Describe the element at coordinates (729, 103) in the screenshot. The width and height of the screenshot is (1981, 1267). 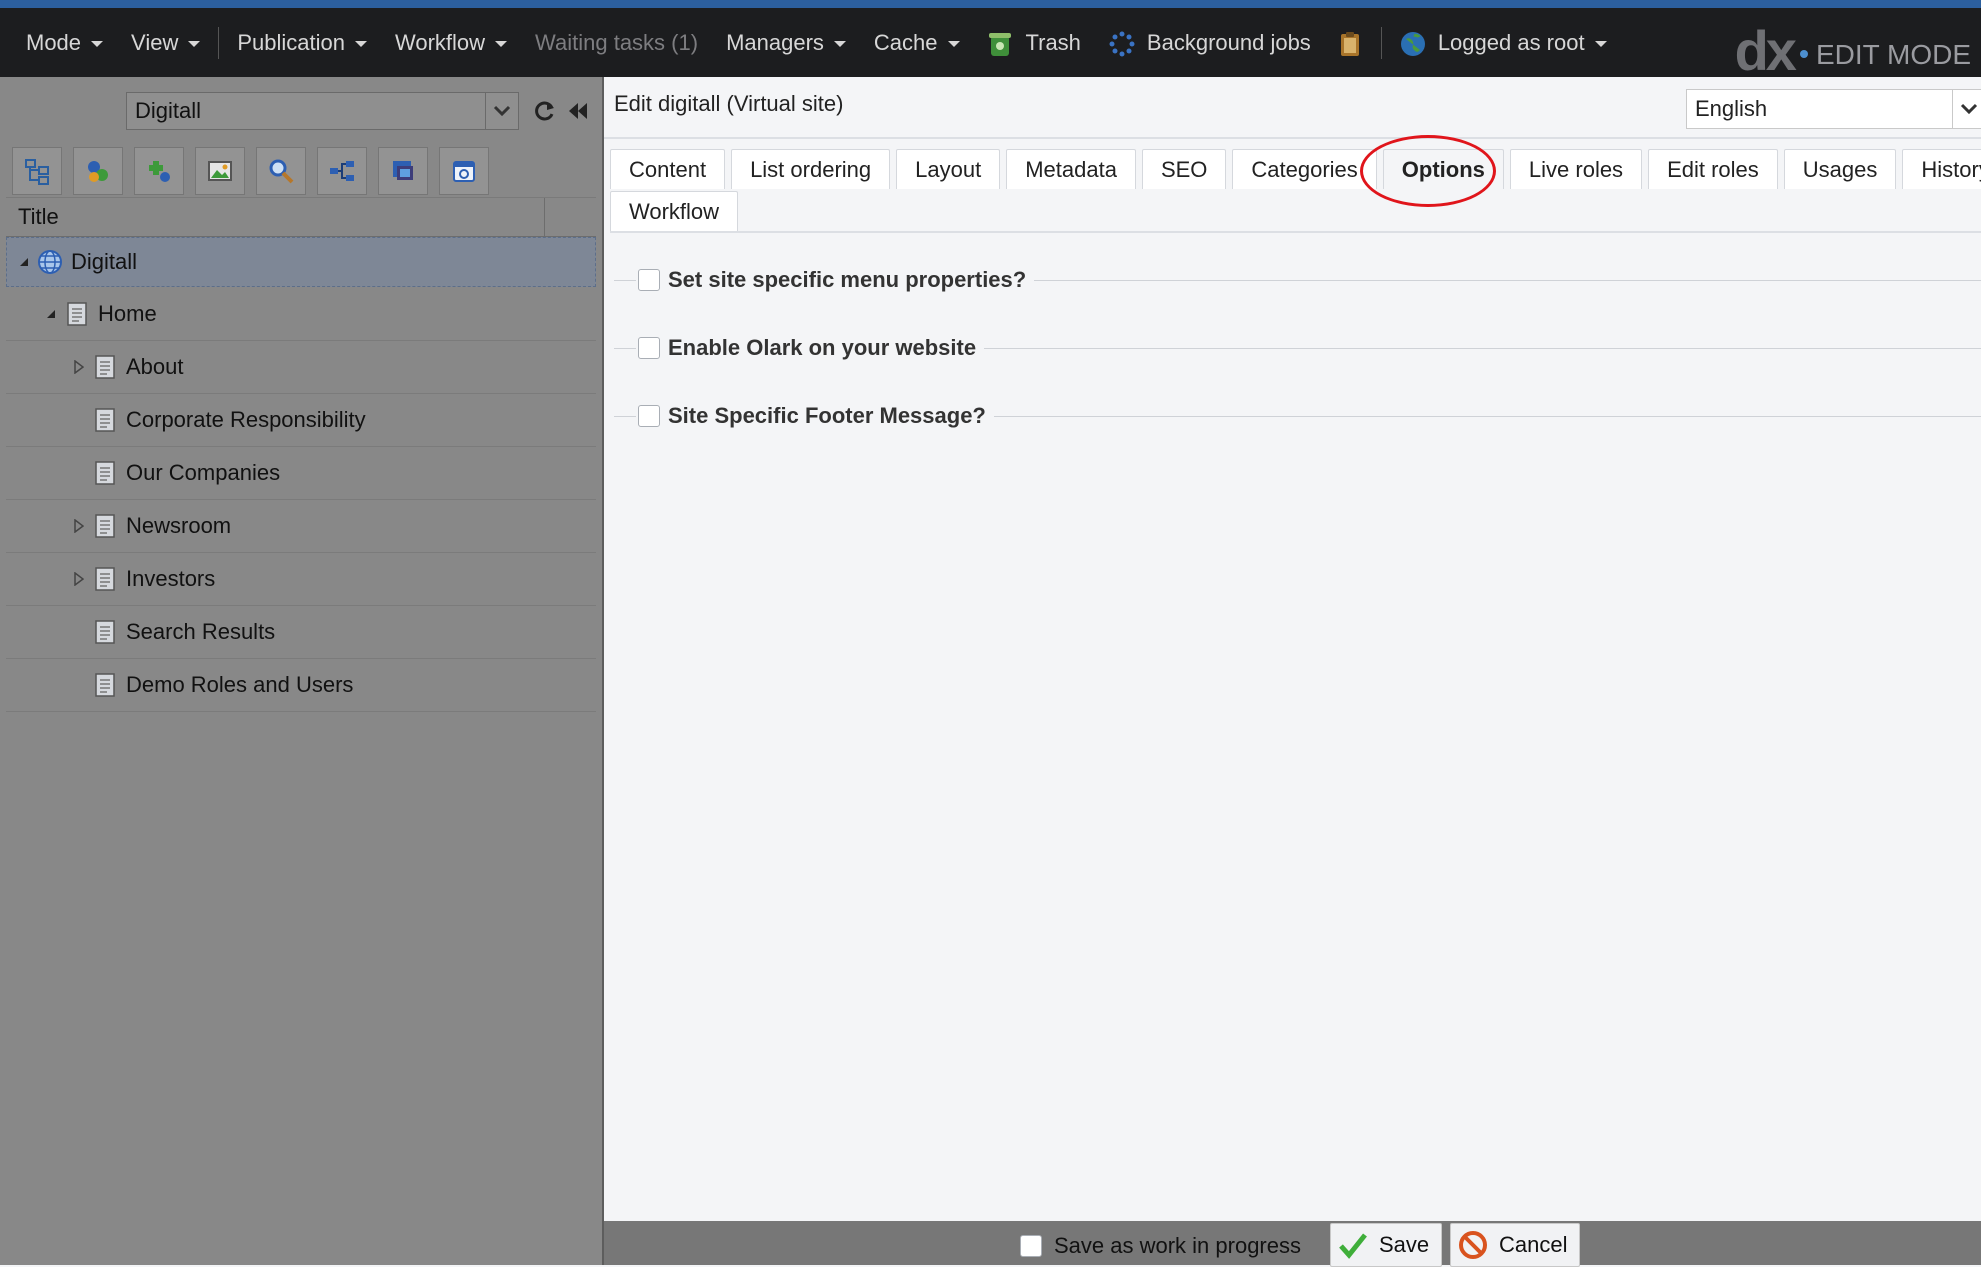
I see `edit-title: Edit digitall (Virtual site)` at that location.